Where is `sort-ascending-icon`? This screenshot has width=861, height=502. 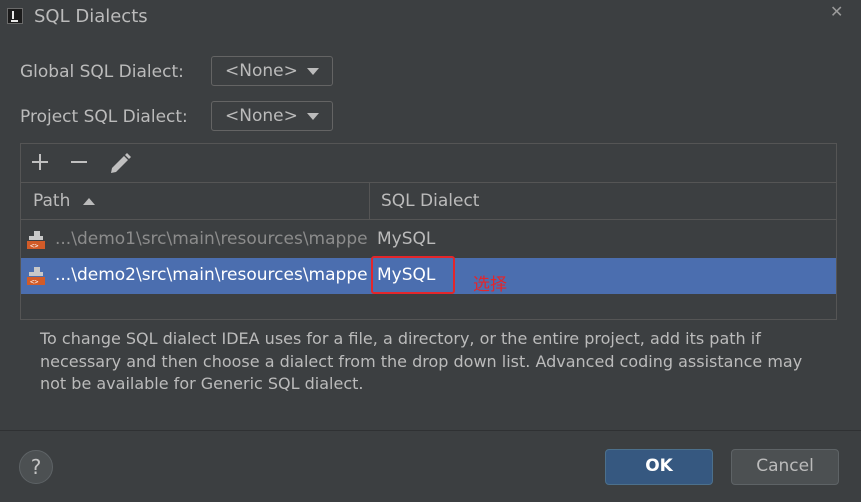 sort-ascending-icon is located at coordinates (89, 201).